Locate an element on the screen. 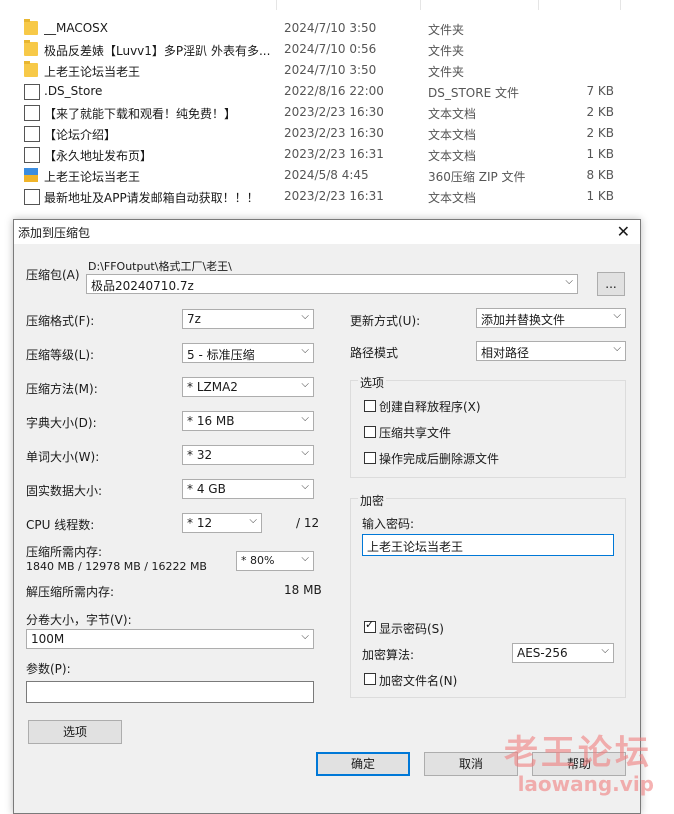 Image resolution: width=674 pixels, height=814 pixels. sfx-checkbox is located at coordinates (370, 406).